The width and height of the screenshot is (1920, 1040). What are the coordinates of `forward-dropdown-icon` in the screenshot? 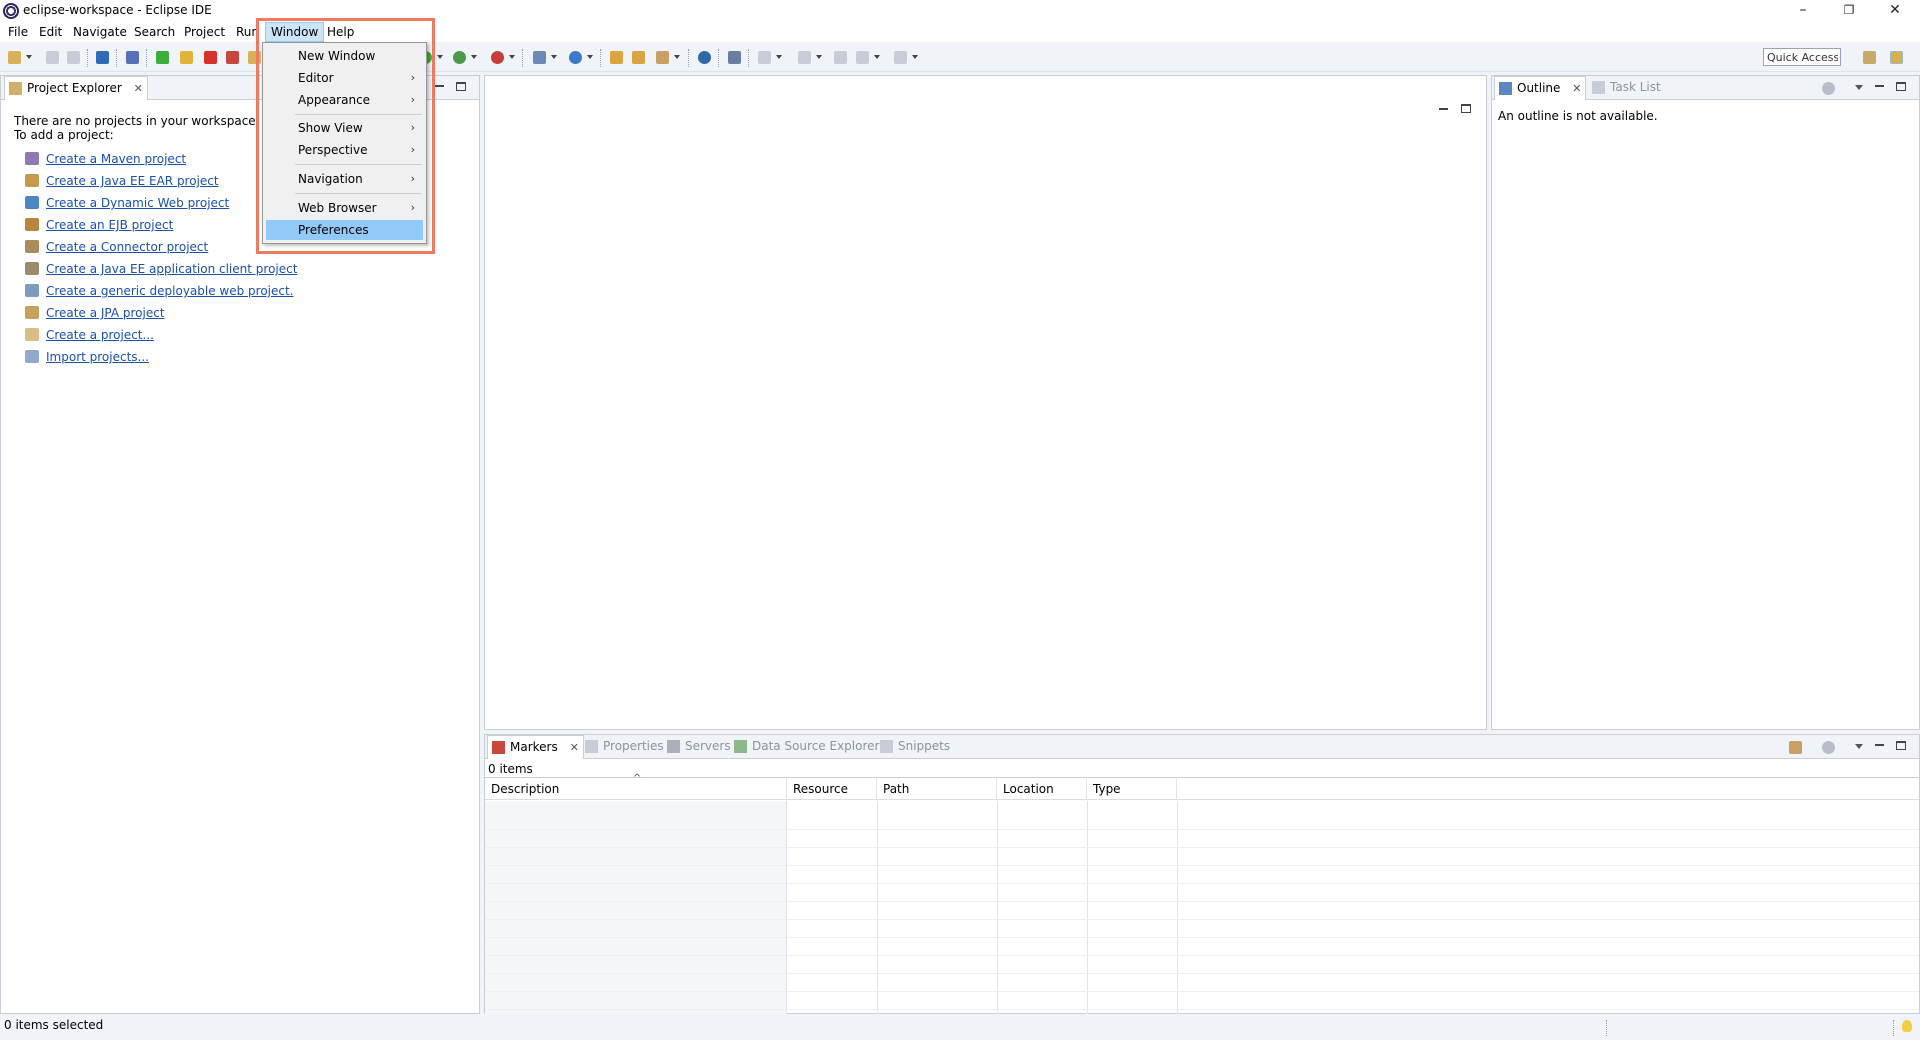 It's located at (915, 57).